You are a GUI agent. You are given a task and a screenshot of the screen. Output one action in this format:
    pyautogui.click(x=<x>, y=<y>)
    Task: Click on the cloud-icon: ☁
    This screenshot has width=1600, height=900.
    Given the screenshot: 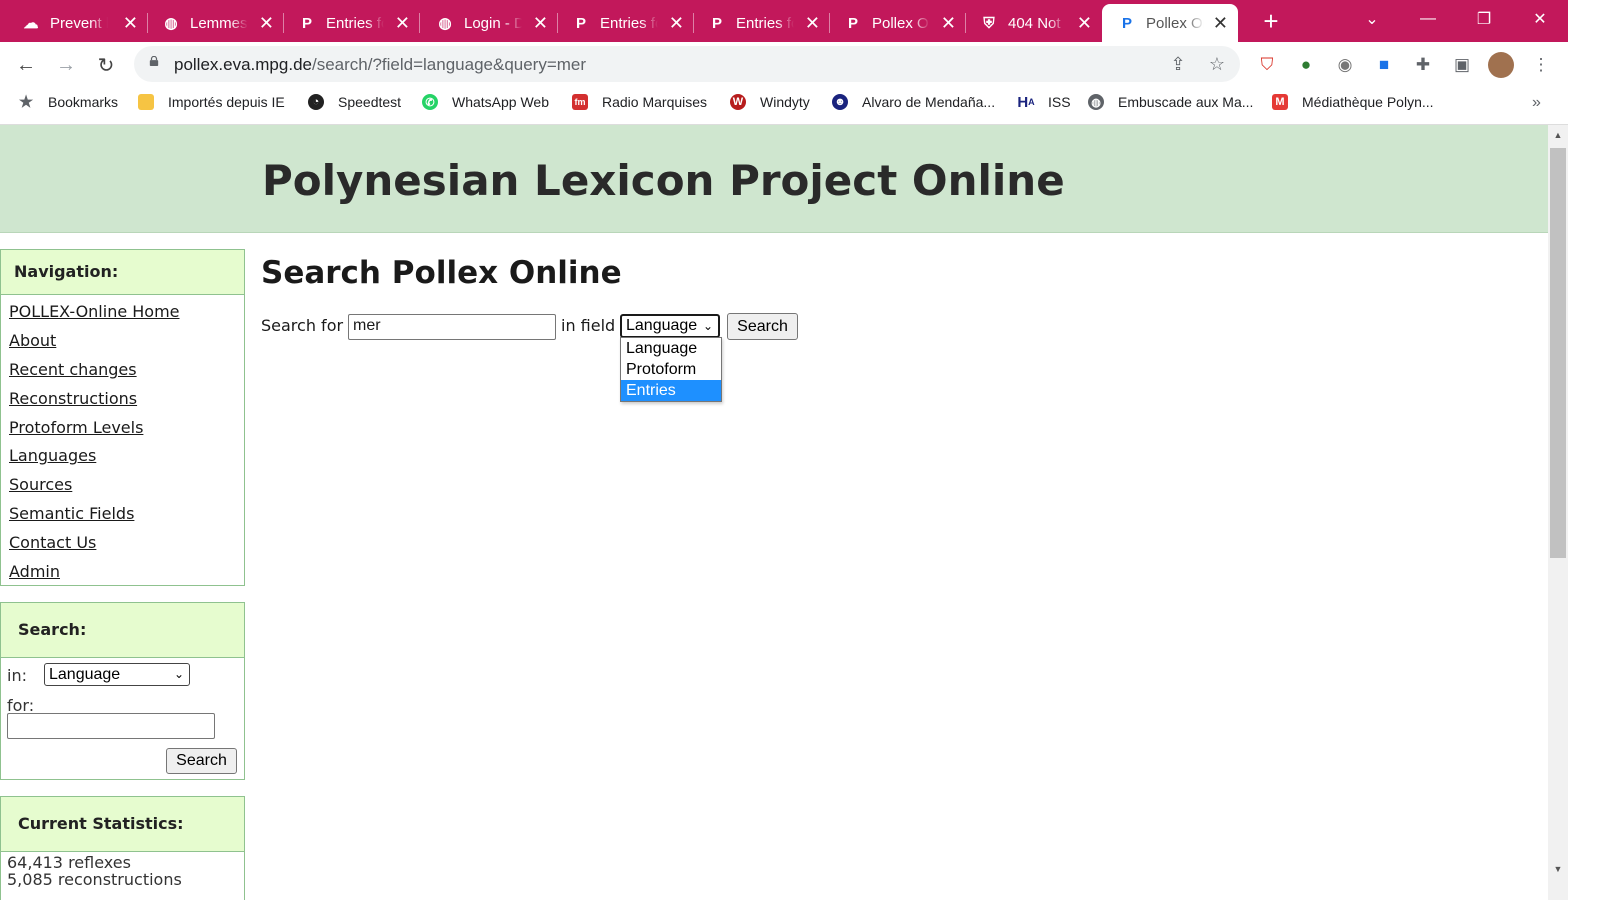 What is the action you would take?
    pyautogui.click(x=31, y=23)
    